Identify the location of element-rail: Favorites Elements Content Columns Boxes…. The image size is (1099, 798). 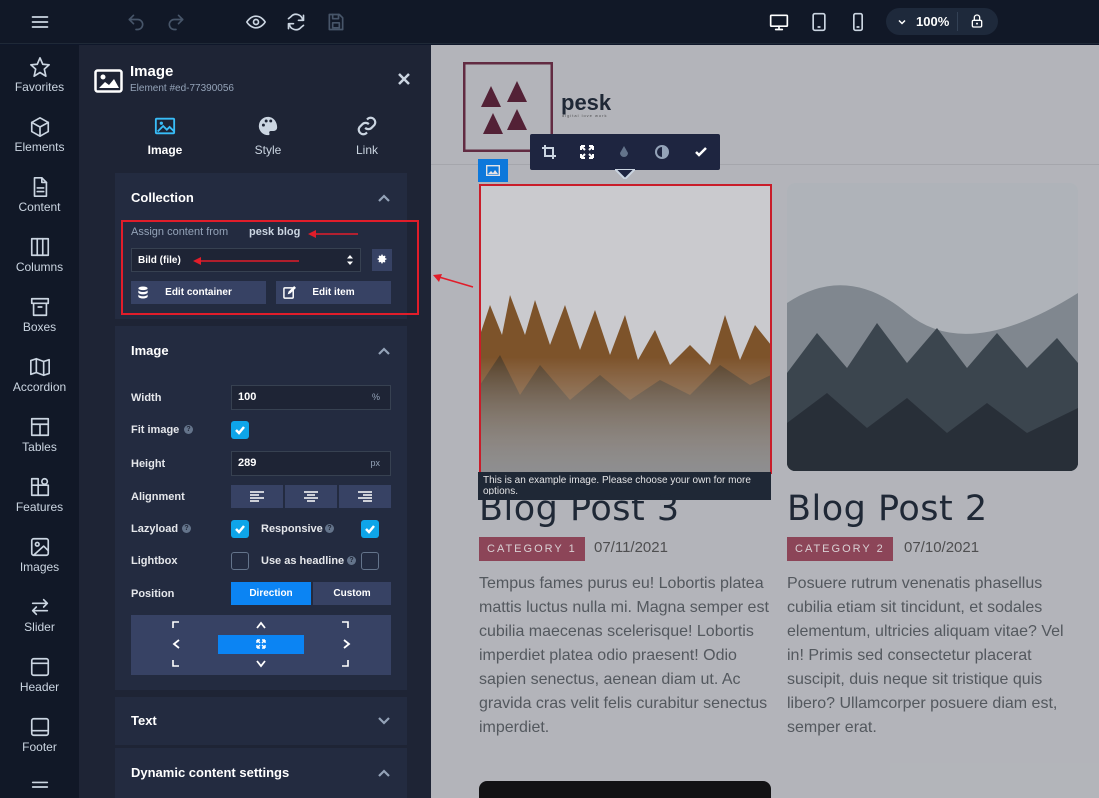
(39, 421).